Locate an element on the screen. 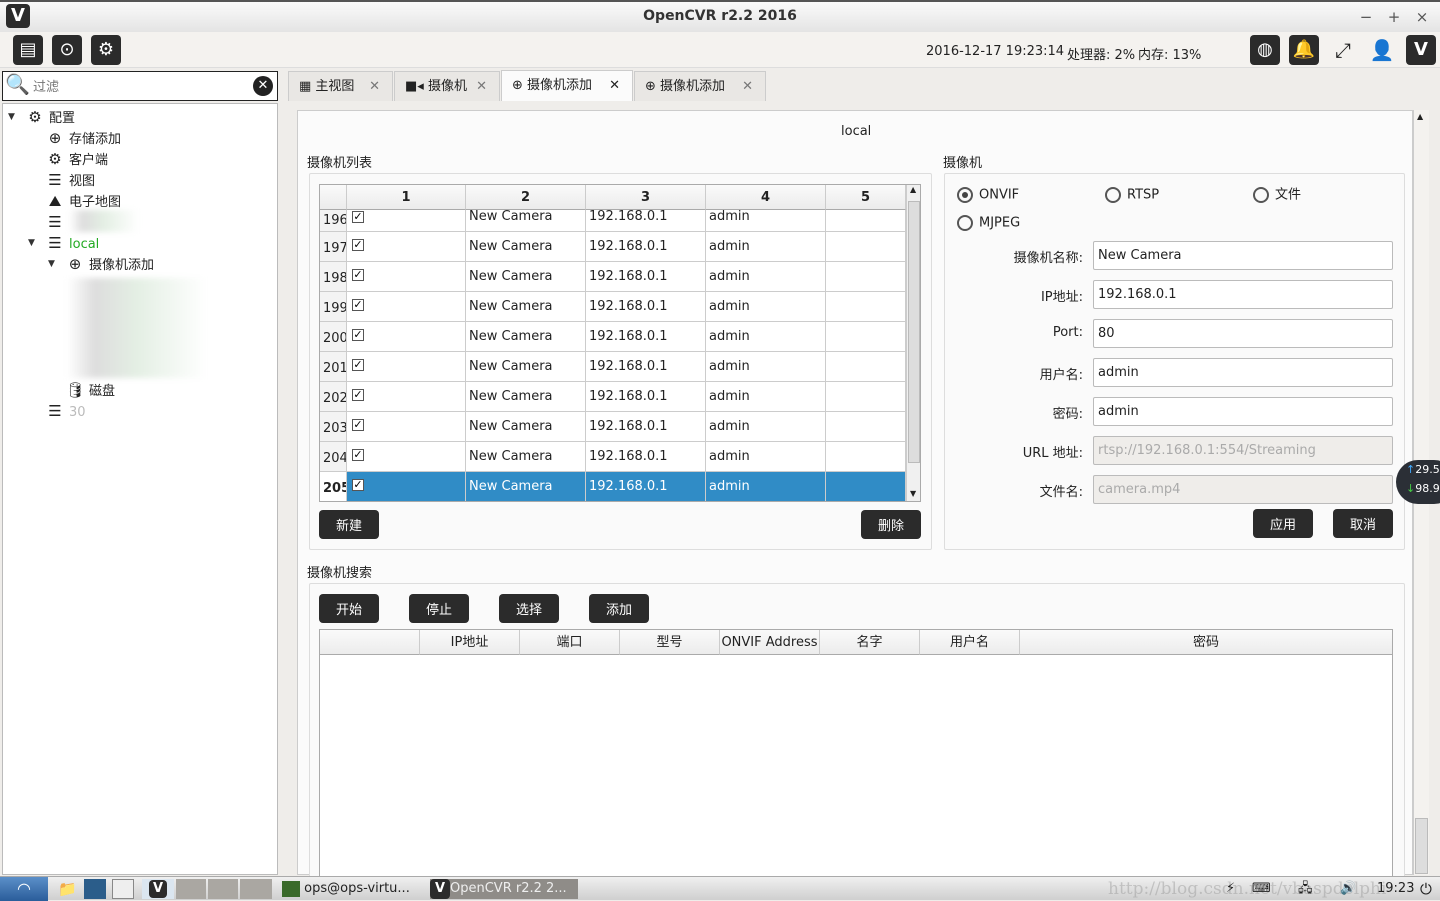 Image resolution: width=1440 pixels, height=901 pixels. radio-rtsp: RTSP is located at coordinates (1132, 195).